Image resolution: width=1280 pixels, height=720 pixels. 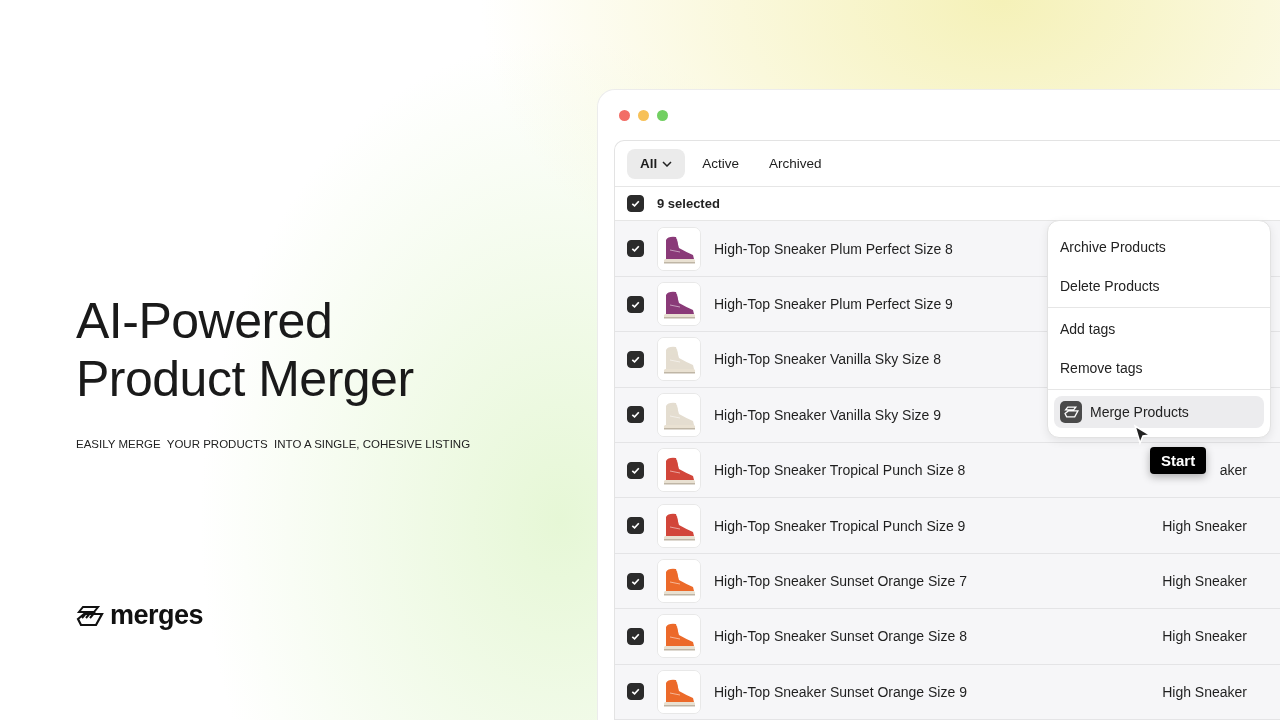 What do you see at coordinates (827, 414) in the screenshot?
I see `product-name: High-Top Sneaker Vanilla Sky Size 9` at bounding box center [827, 414].